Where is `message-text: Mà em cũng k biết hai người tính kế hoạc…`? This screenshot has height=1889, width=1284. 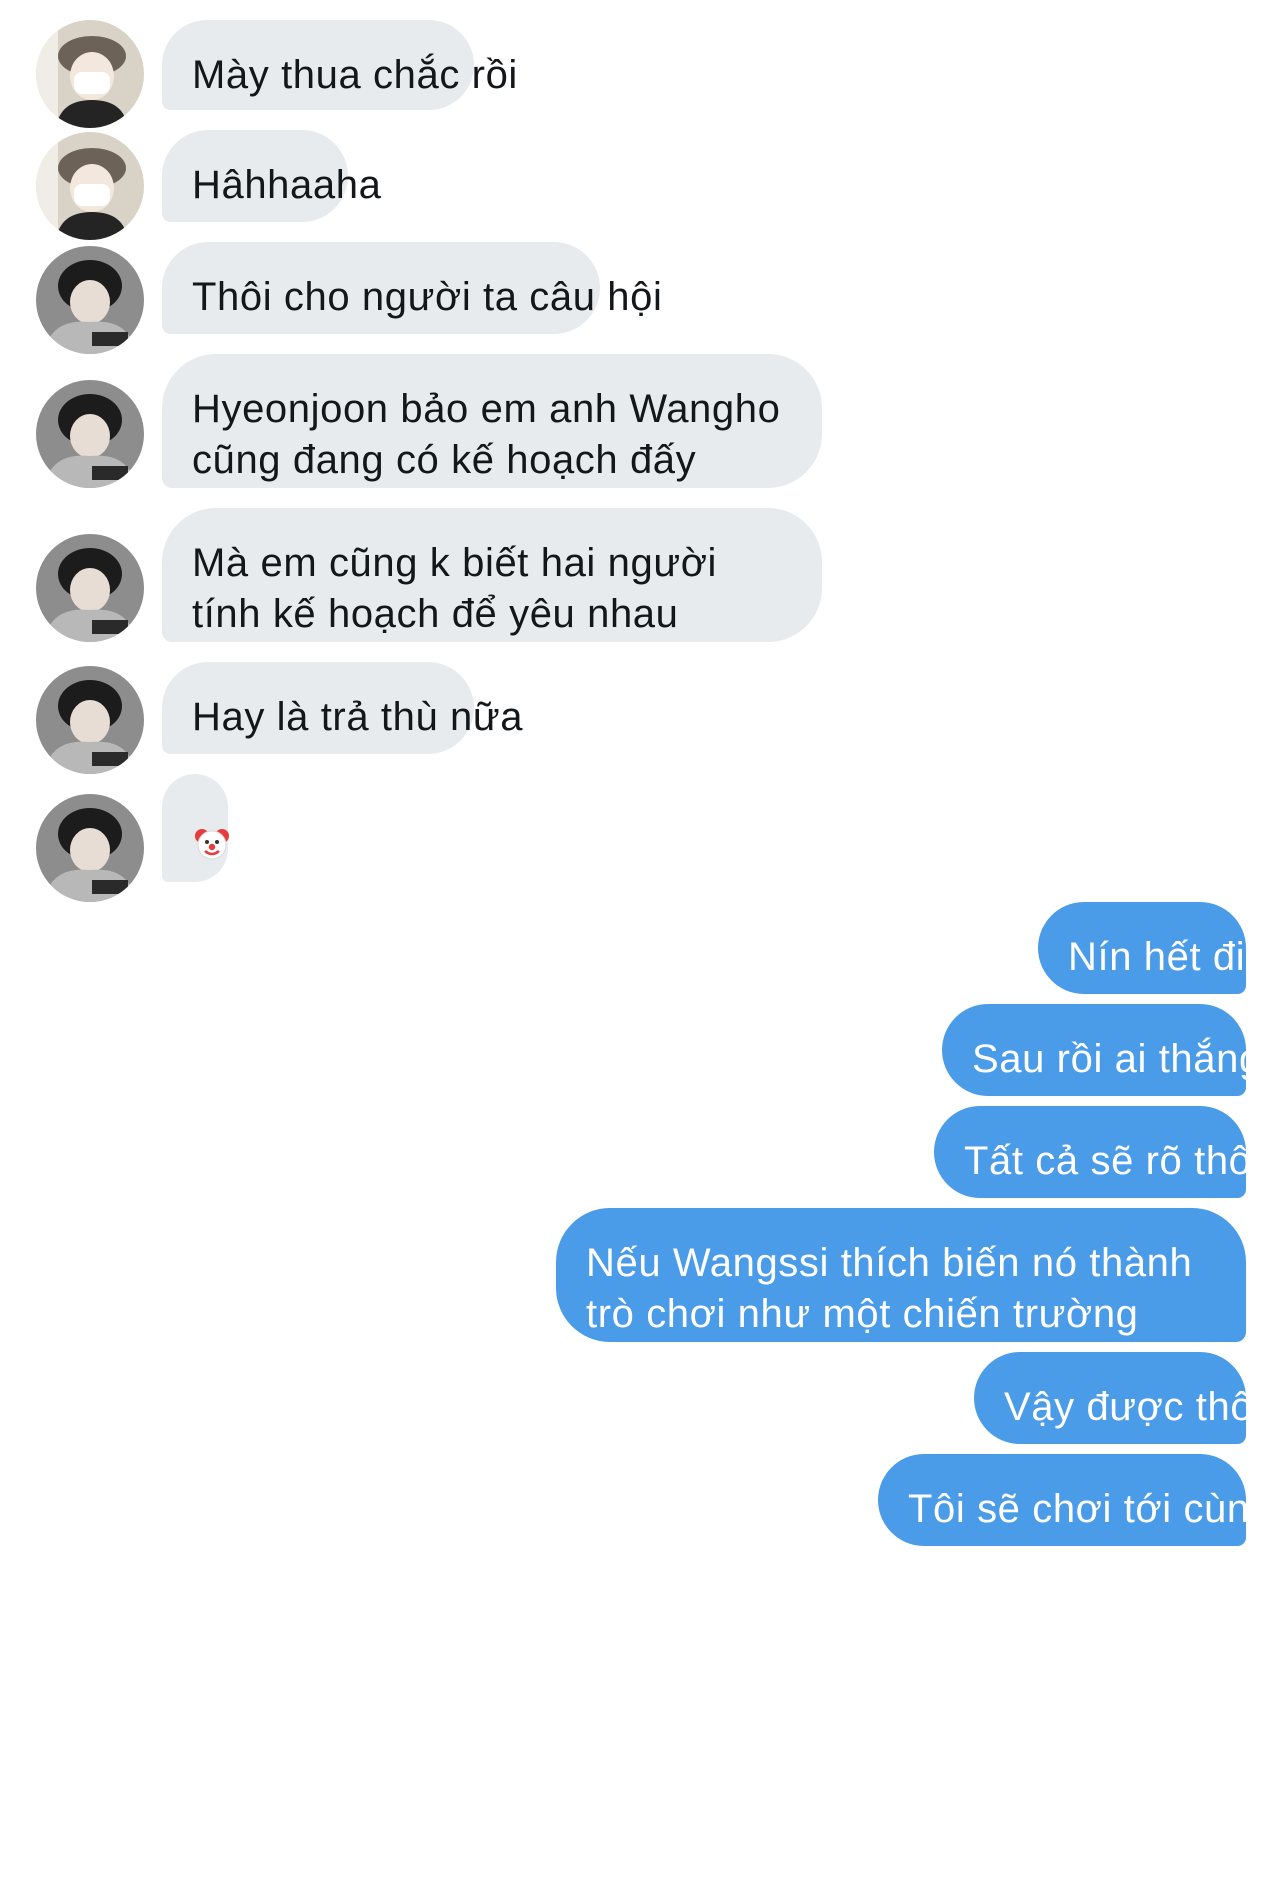
message-text: Mà em cũng k biết hai người tính kế hoạc… is located at coordinates (455, 588).